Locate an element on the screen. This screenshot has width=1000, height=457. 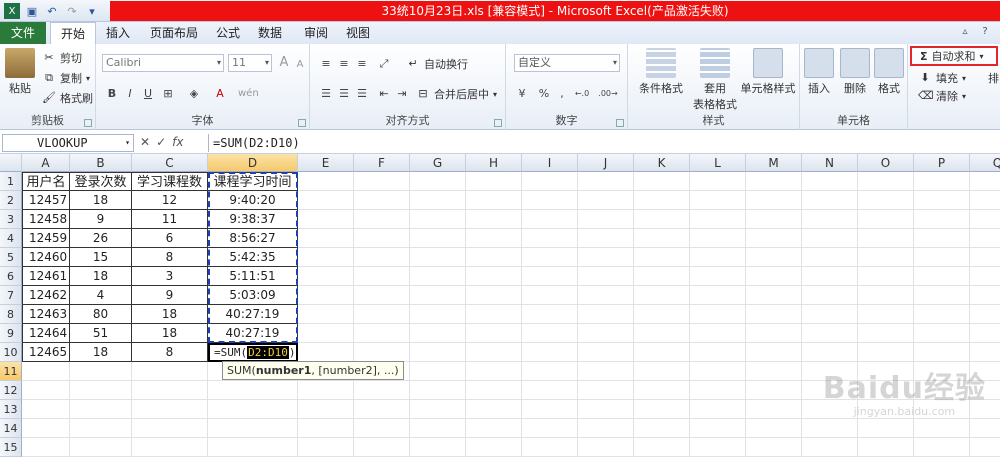
cancel-icon: ✕ is located at coordinates (145, 142).